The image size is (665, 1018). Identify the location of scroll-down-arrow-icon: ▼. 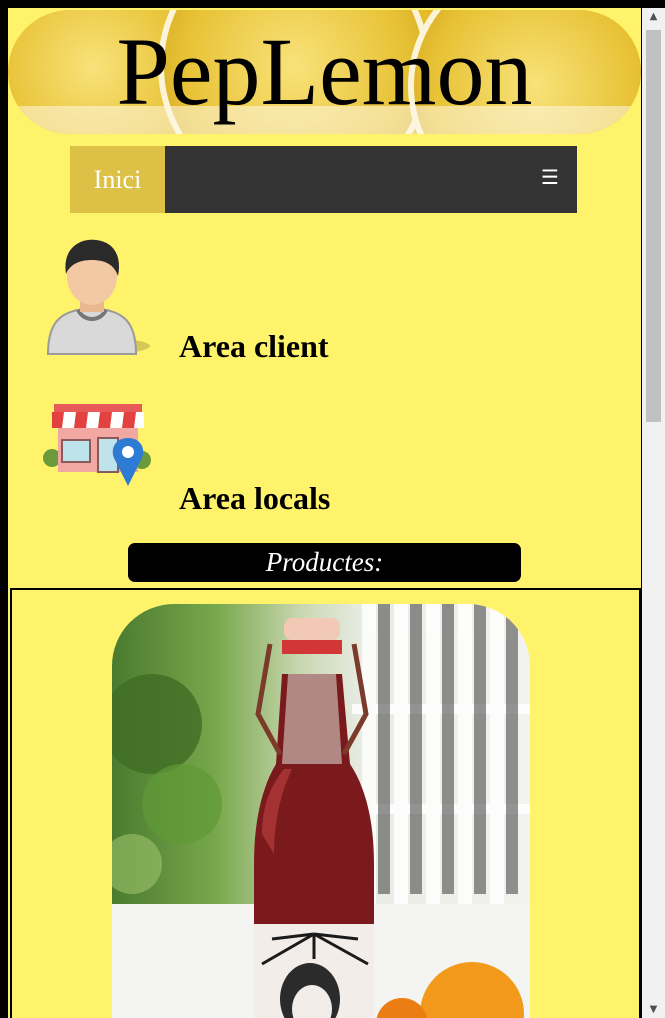
(653, 1009).